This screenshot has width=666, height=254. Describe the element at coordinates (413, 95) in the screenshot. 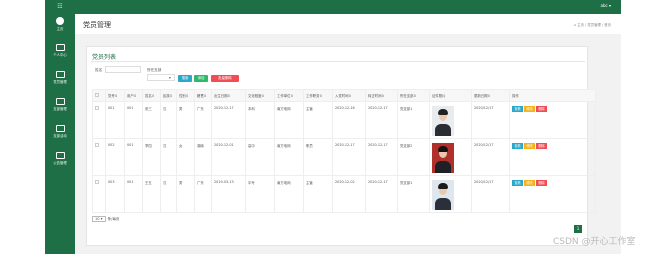

I see `column-header: 所在支部⇕` at that location.